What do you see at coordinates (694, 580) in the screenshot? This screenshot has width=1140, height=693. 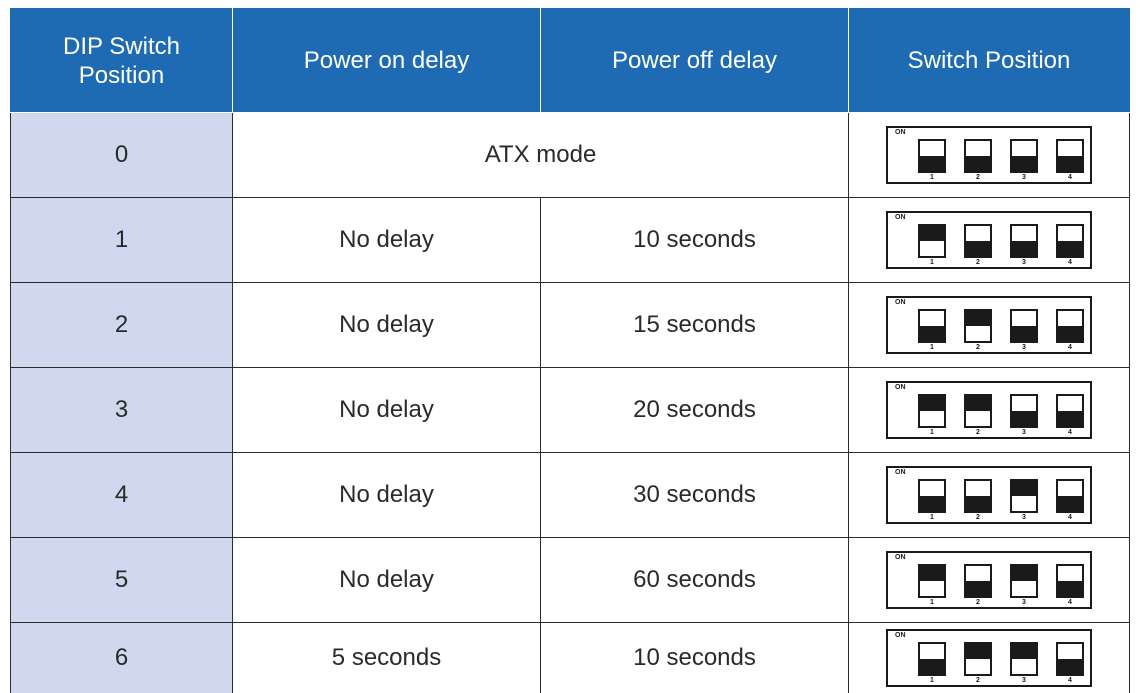 I see `power-off-delay-cell: 60 seconds` at bounding box center [694, 580].